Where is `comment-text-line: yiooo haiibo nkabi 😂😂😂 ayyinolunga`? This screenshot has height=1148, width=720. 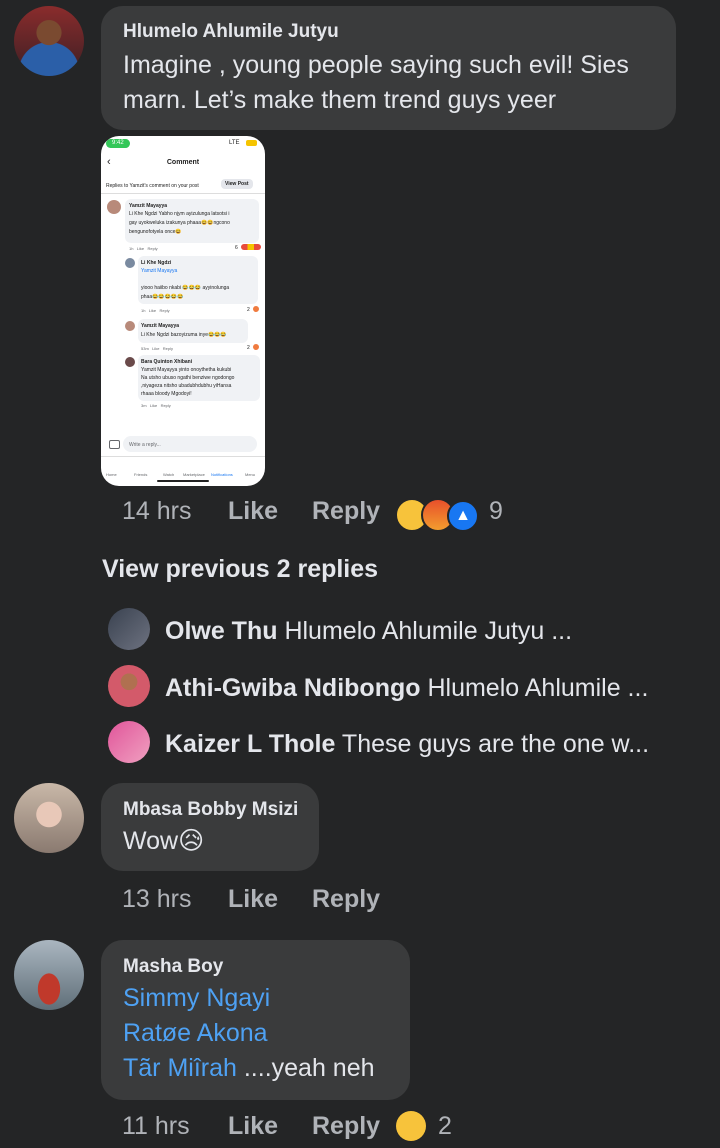
comment-text-line: yiooo haiibo nkabi 😂😂😂 ayyinolunga is located at coordinates (185, 288).